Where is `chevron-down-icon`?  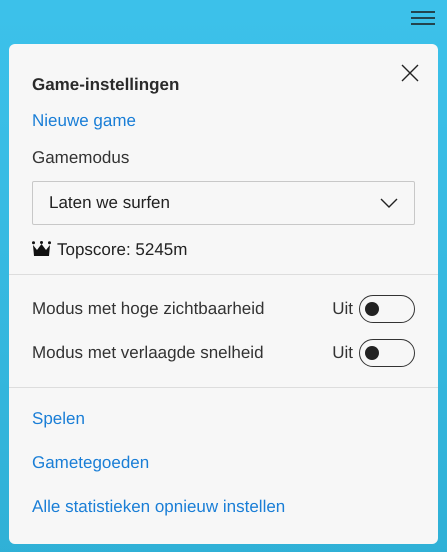 chevron-down-icon is located at coordinates (389, 203).